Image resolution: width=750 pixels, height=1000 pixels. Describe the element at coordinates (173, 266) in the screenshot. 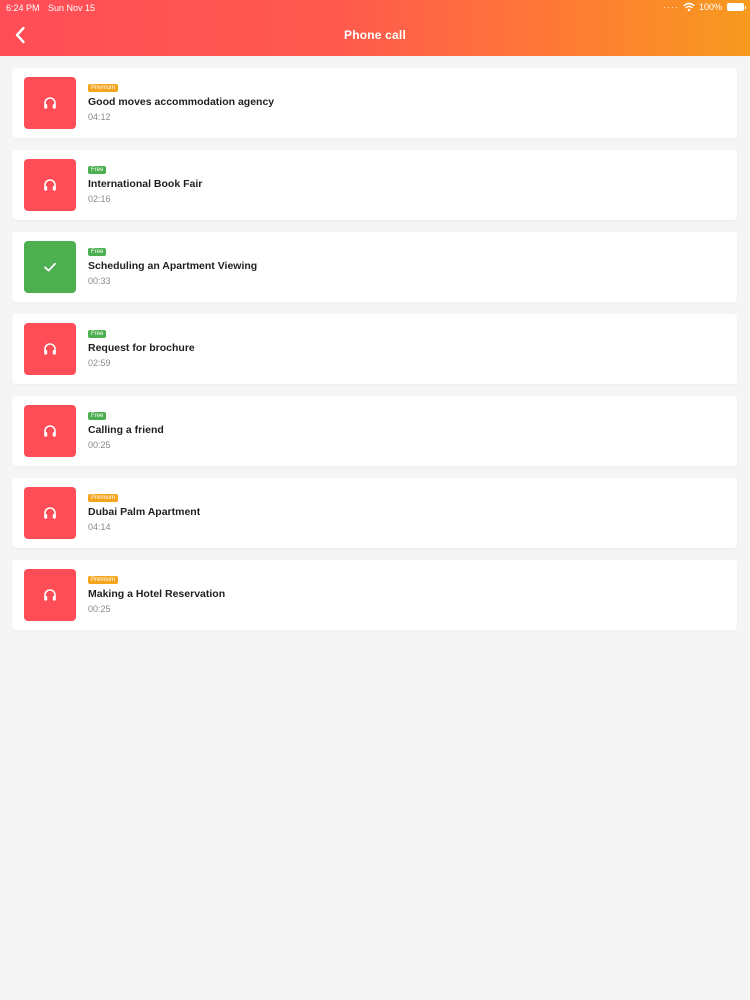

I see `call-title: Scheduling an Apartment Viewing` at that location.